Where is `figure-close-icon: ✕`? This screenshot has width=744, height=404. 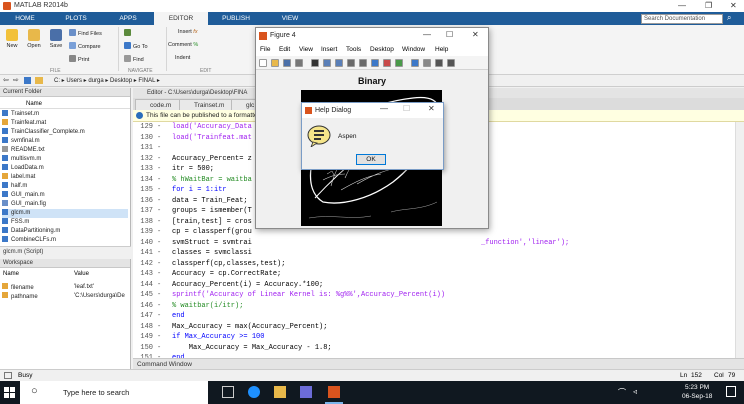
figure-close-icon: ✕ is located at coordinates (475, 34).